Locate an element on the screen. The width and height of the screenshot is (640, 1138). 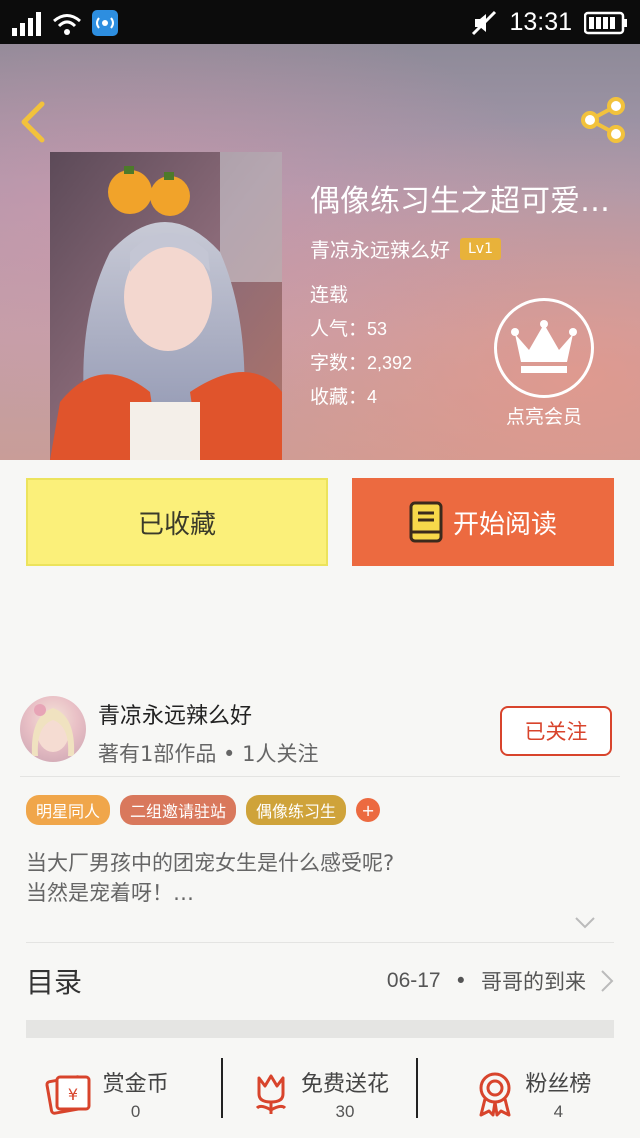
vip-circle is located at coordinates (544, 348).